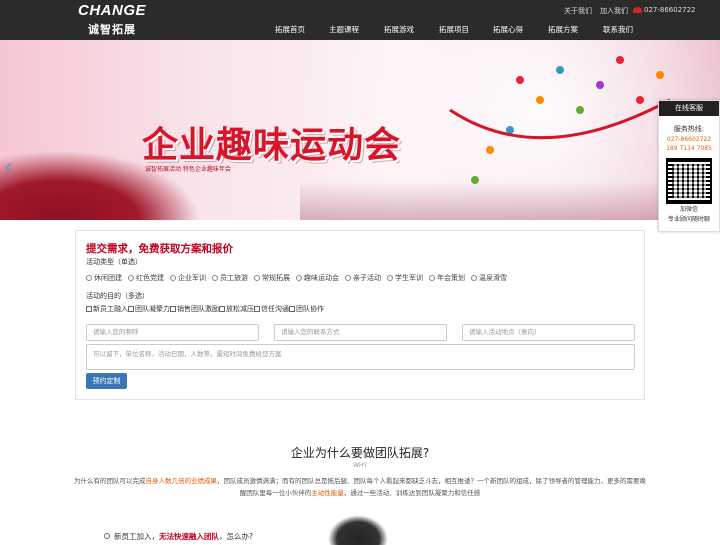 The height and width of the screenshot is (545, 720). Describe the element at coordinates (290, 29) in the screenshot. I see `nav-home: 拓展首页` at that location.